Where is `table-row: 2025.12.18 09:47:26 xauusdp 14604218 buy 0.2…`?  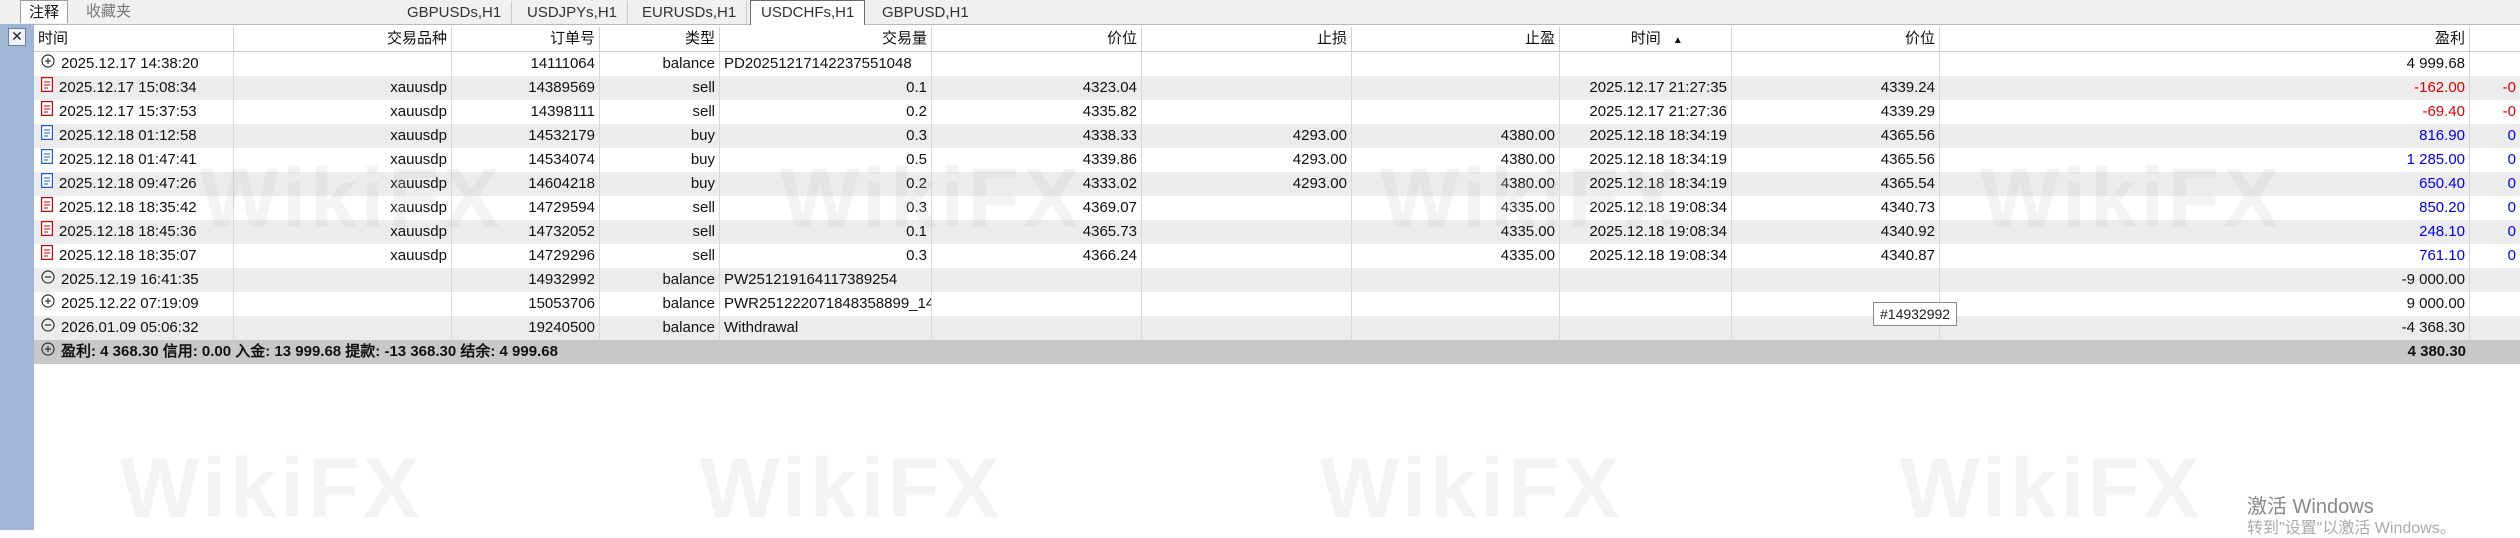
table-row: 2025.12.18 09:47:26 xauusdp 14604218 buy 0.2… is located at coordinates (1277, 184).